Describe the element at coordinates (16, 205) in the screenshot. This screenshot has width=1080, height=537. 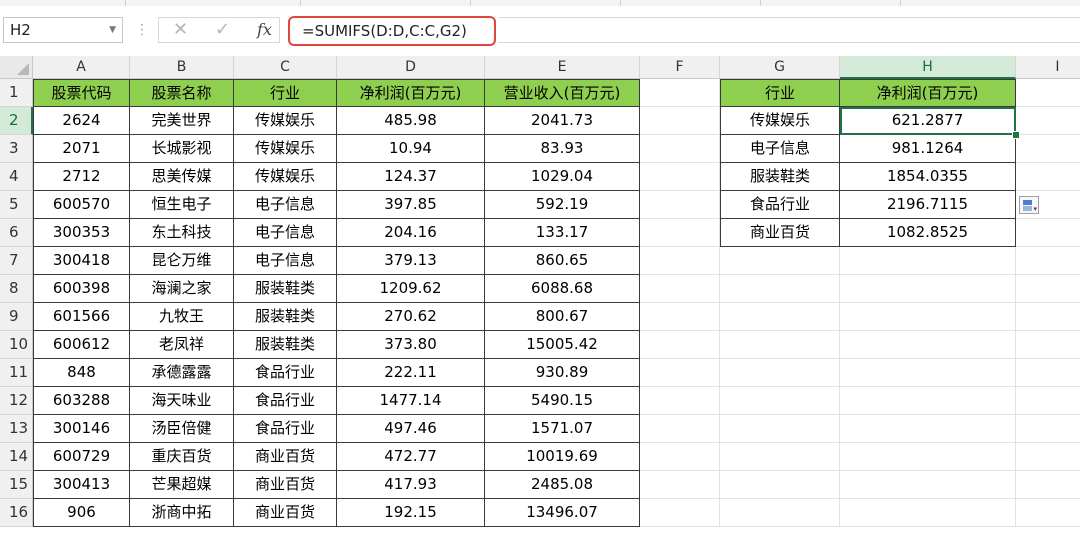
I see `row-header-5: 5` at that location.